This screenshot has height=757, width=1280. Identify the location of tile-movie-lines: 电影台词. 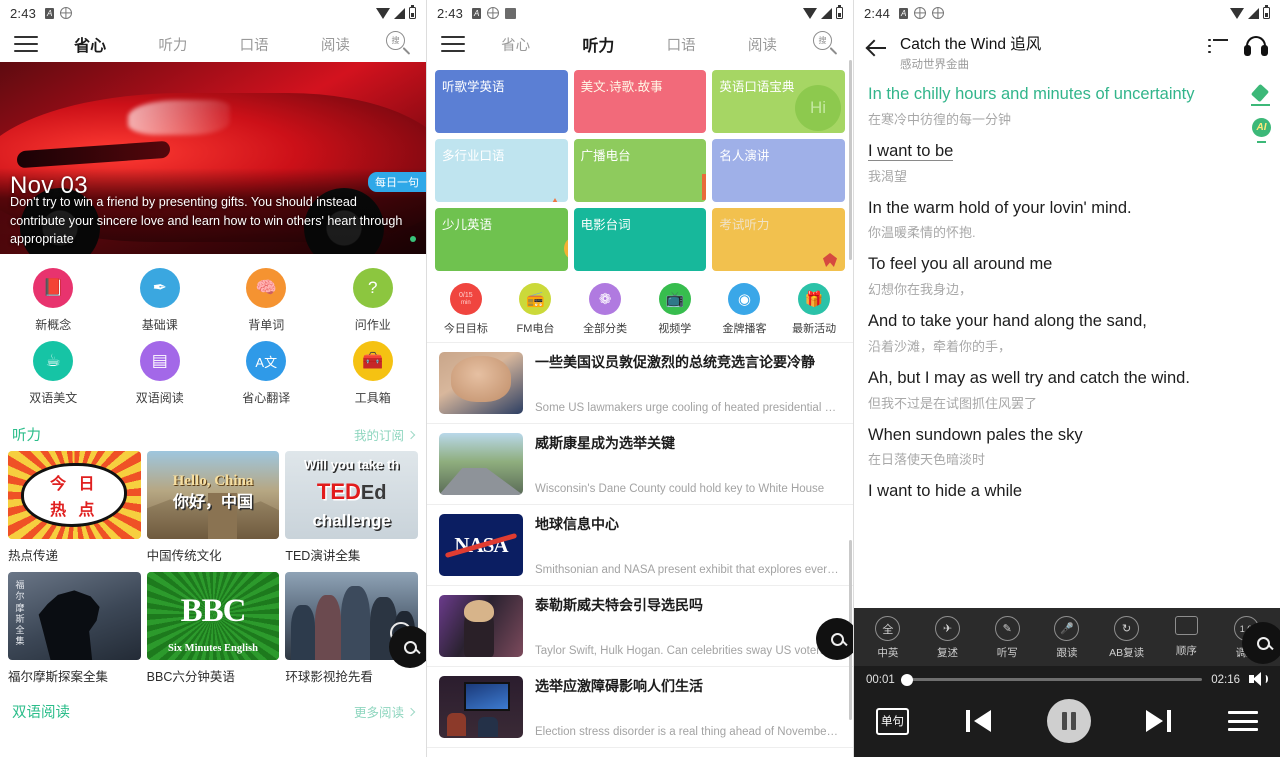
(640, 239).